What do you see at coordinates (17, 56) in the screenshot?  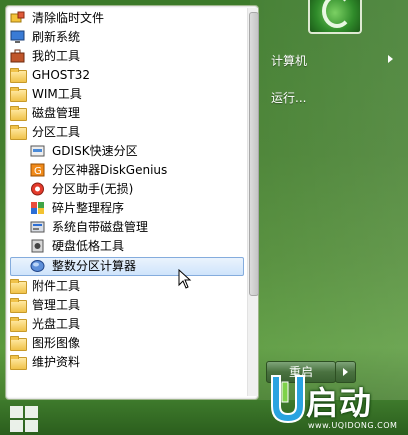 I see `toolbox-icon` at bounding box center [17, 56].